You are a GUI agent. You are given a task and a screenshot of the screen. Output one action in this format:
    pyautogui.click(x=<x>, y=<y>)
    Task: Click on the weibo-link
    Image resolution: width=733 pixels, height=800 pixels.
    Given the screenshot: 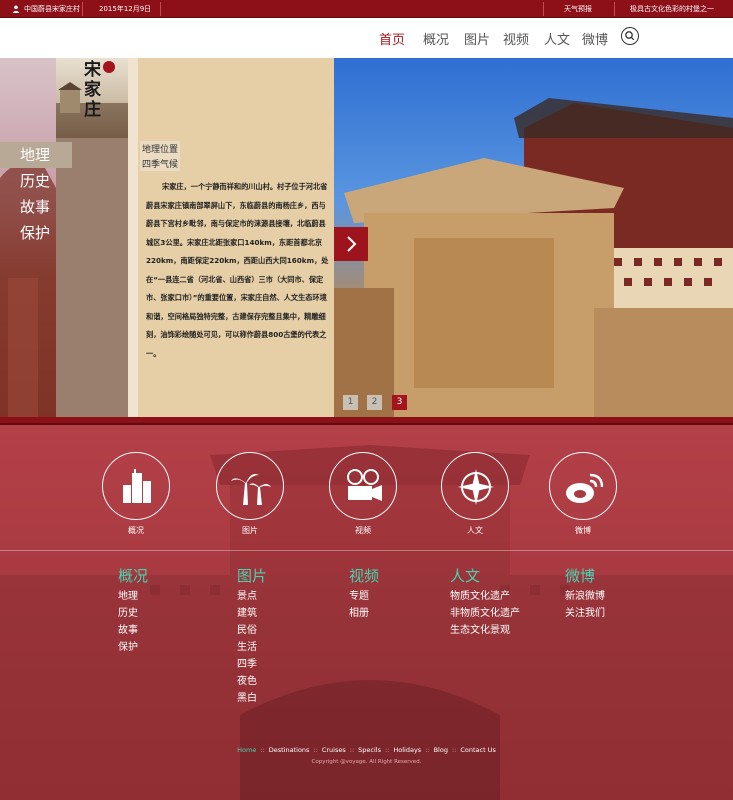 What is the action you would take?
    pyautogui.click(x=583, y=486)
    